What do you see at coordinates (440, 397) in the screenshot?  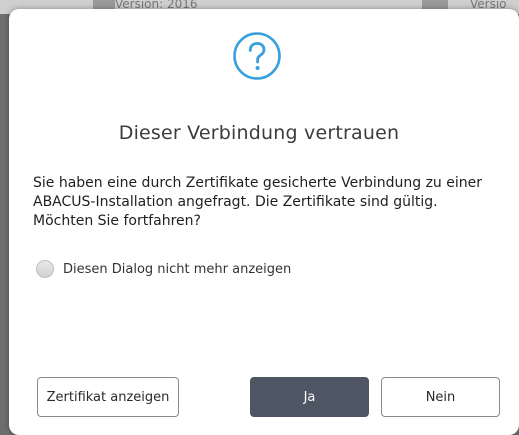 I see `no-button: Nein` at bounding box center [440, 397].